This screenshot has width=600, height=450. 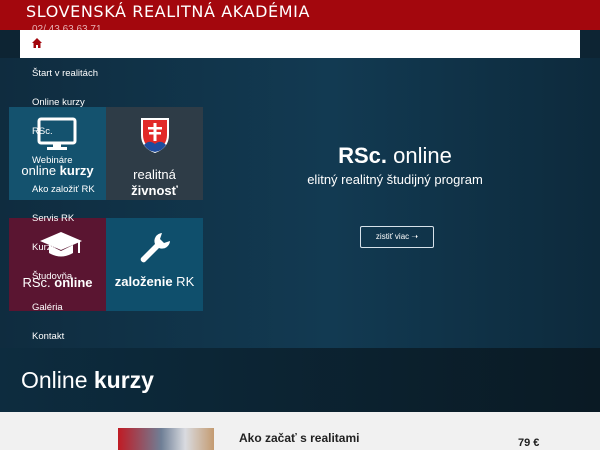 I want to click on course-title: Ako začať s realitami, so click(x=299, y=438).